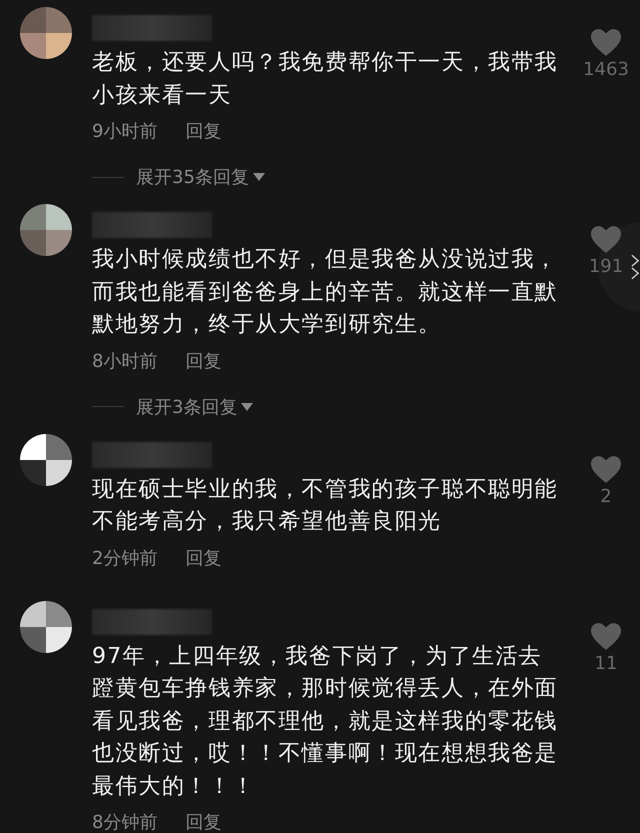 The image size is (640, 833). Describe the element at coordinates (635, 267) in the screenshot. I see `chevron-icon` at that location.